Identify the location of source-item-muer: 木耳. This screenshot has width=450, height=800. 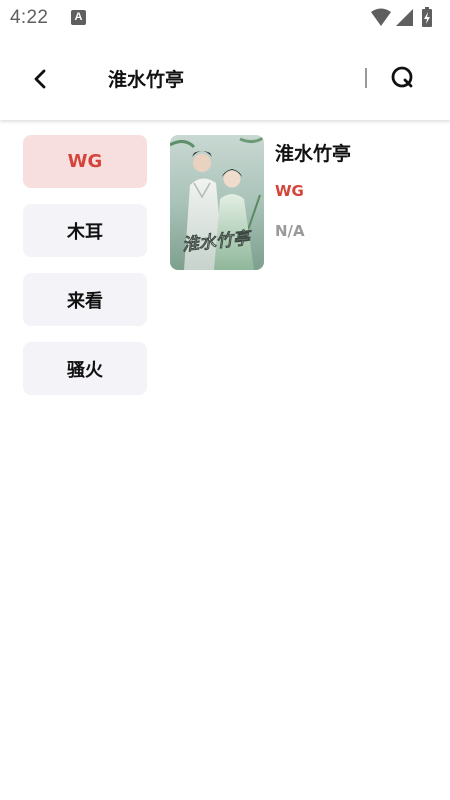
(85, 230).